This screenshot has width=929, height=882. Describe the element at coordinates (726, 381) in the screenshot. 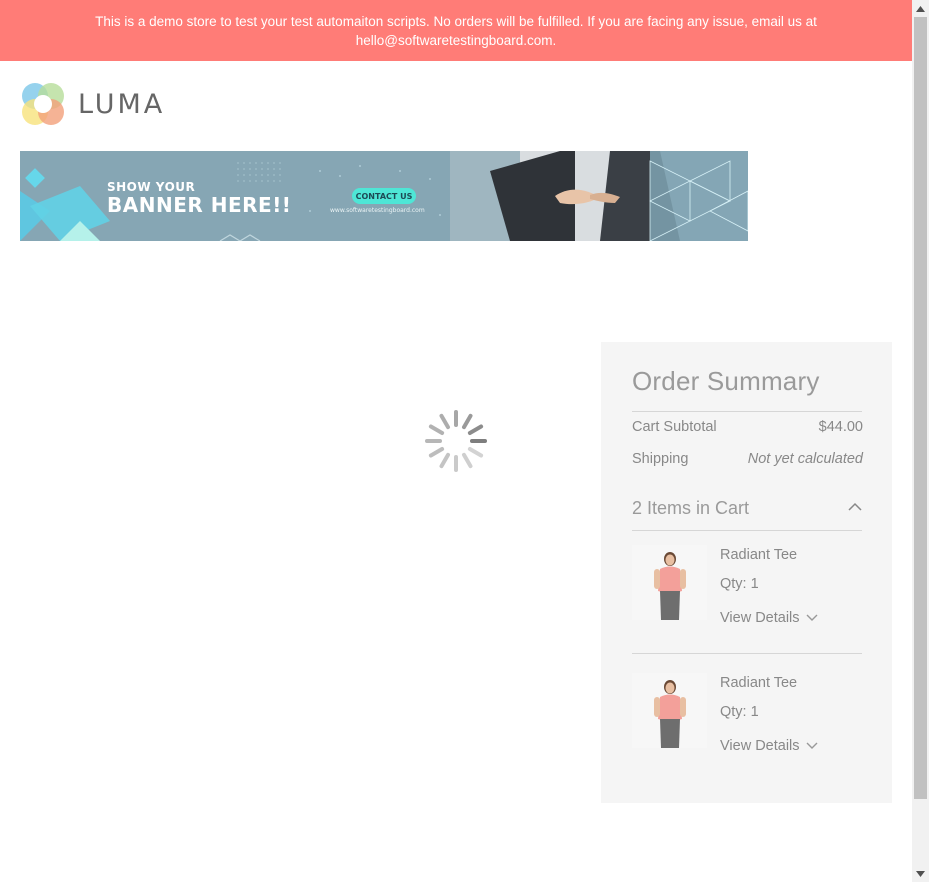

I see `order-summary-title: Order Summary` at that location.